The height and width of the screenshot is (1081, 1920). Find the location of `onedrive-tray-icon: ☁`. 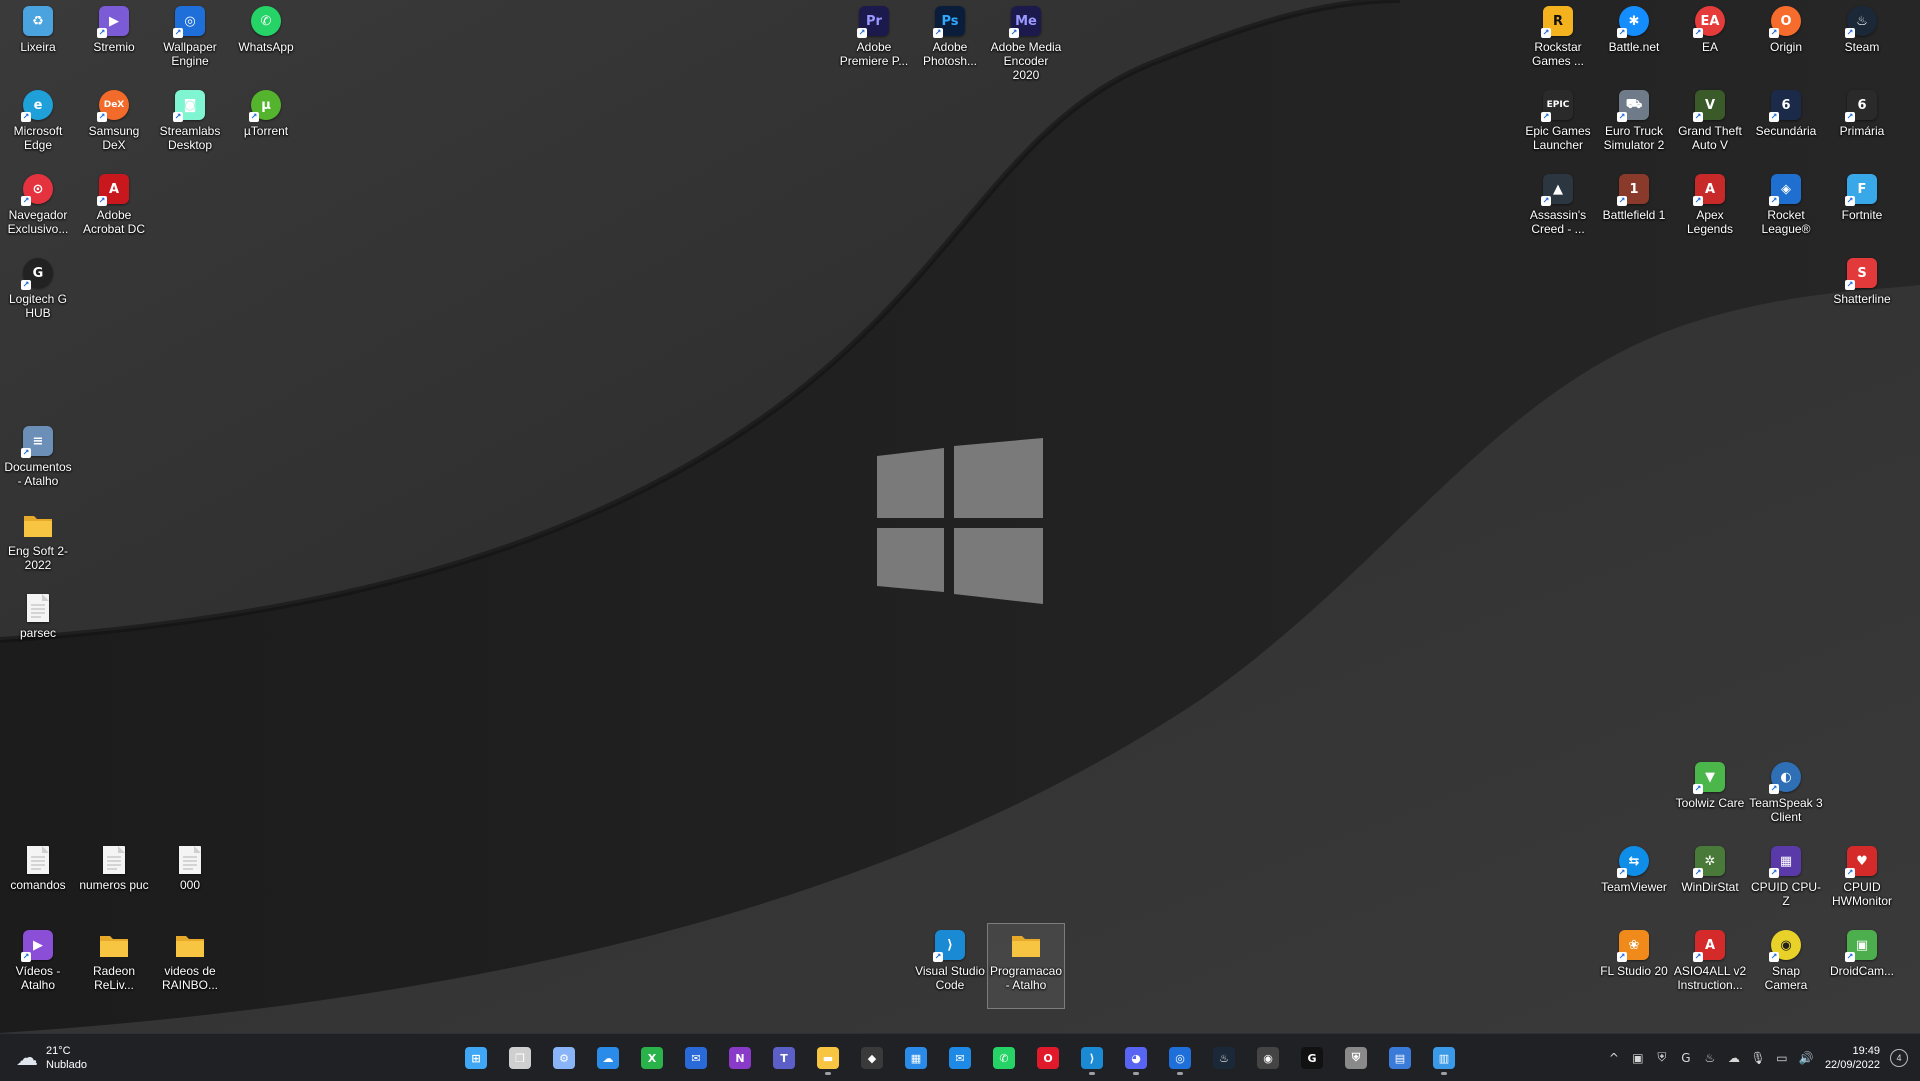

onedrive-tray-icon: ☁ is located at coordinates (1734, 1058).